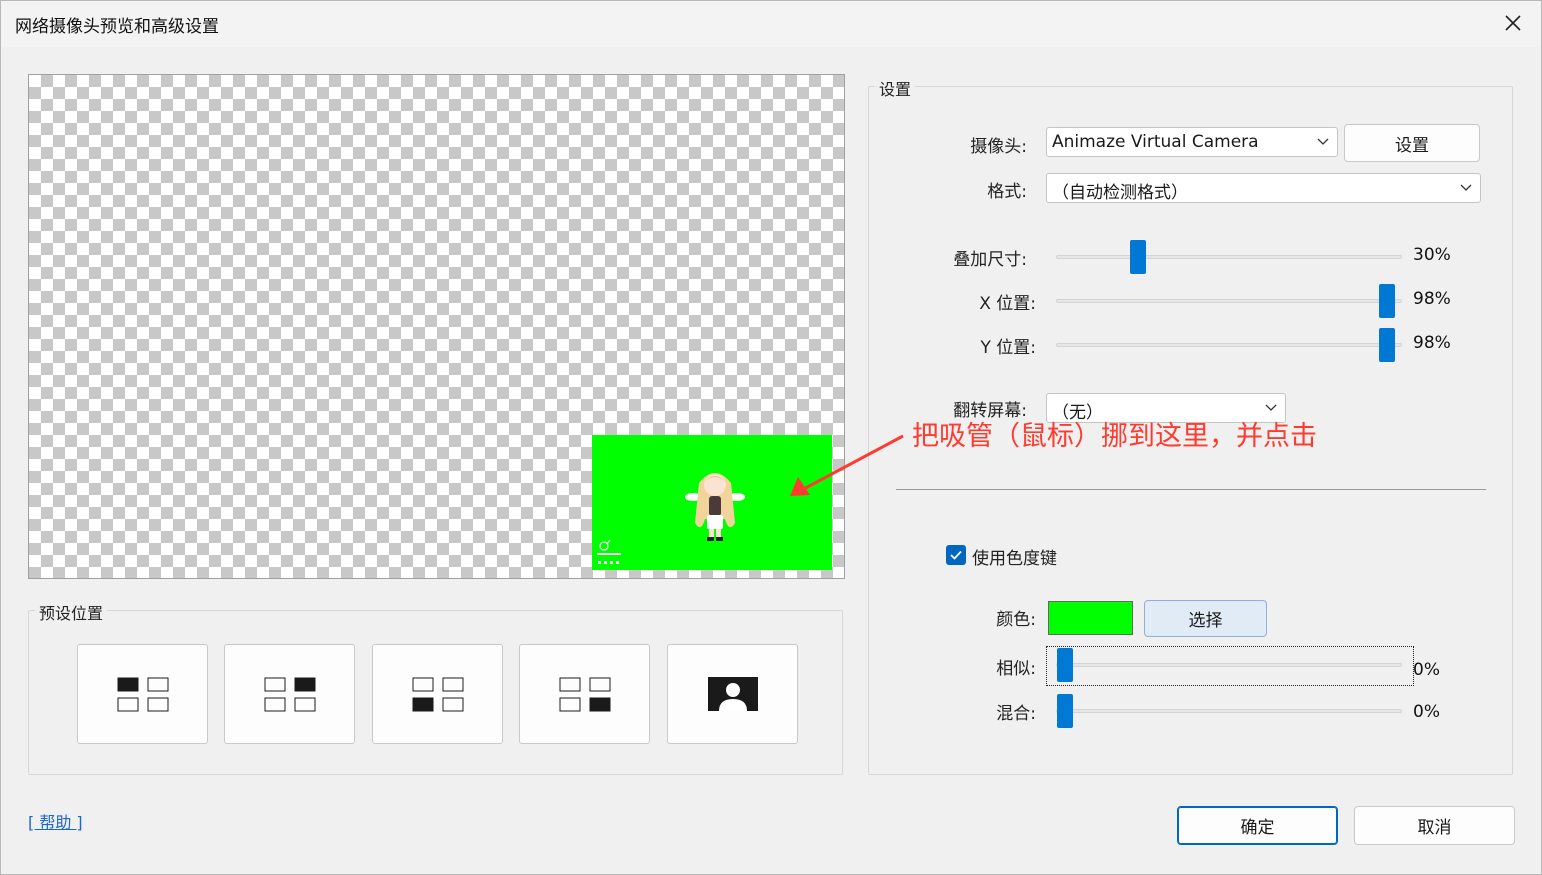 This screenshot has width=1542, height=875. Describe the element at coordinates (1432, 255) in the screenshot. I see `overlay-size-value: 30%` at that location.